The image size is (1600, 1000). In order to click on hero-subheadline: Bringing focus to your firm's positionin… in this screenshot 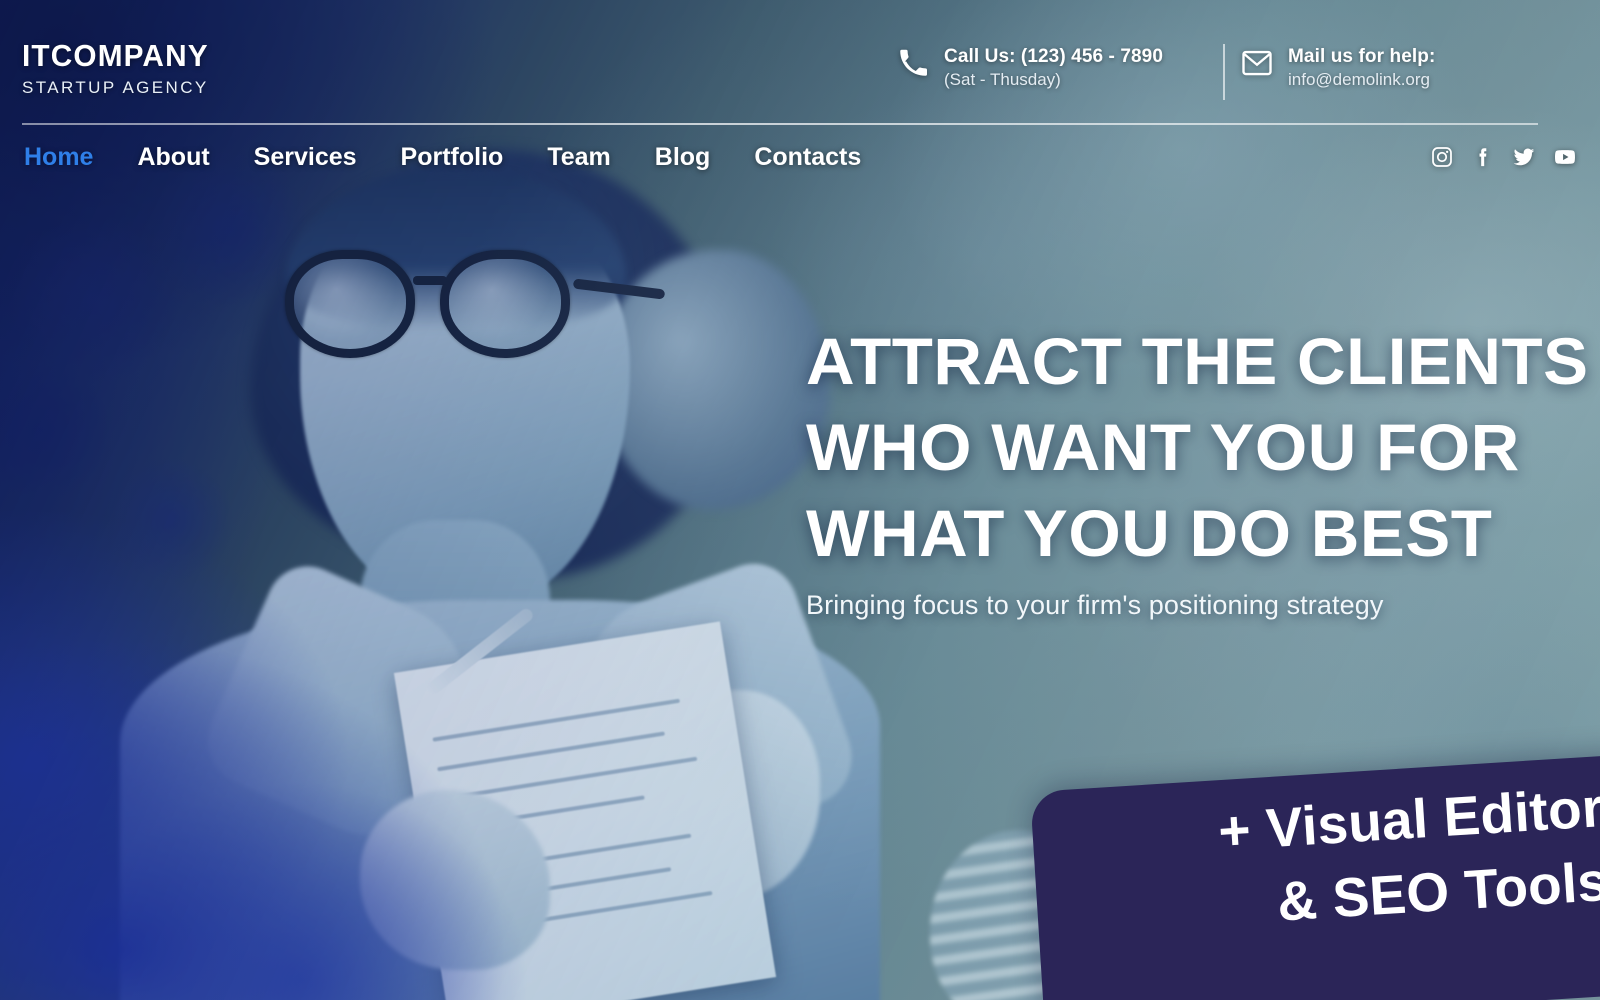, I will do `click(1095, 605)`.